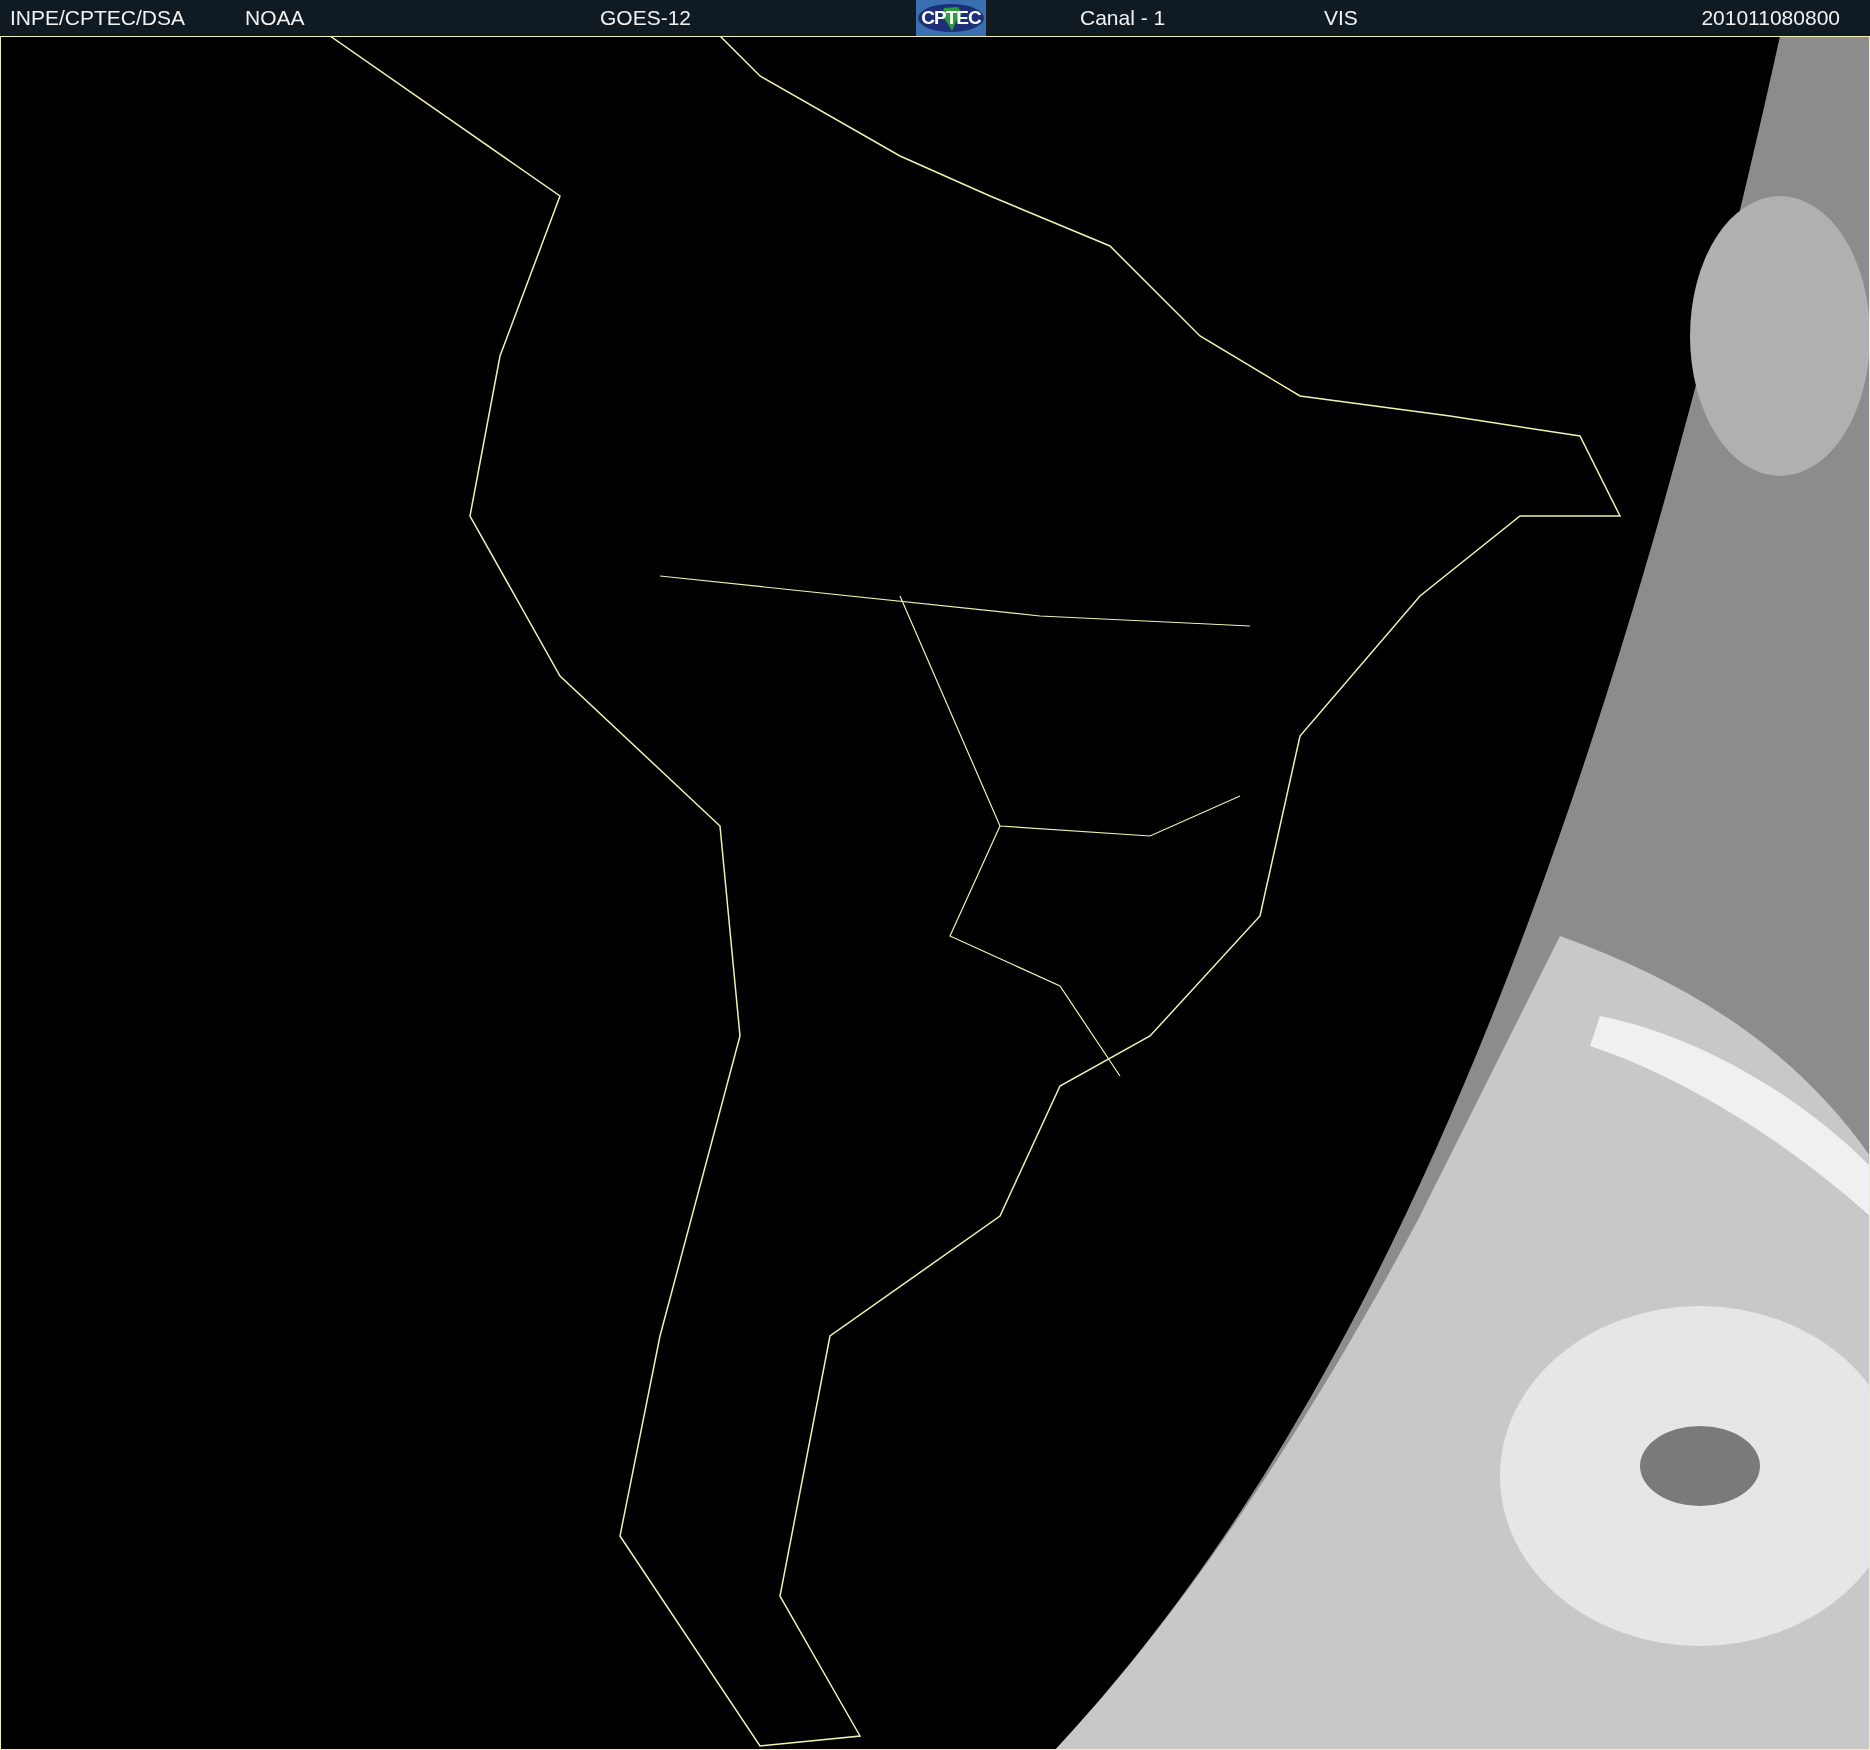 This screenshot has width=1870, height=1750. What do you see at coordinates (98, 18) in the screenshot?
I see `source-label: INPE/CPTEC/DSA` at bounding box center [98, 18].